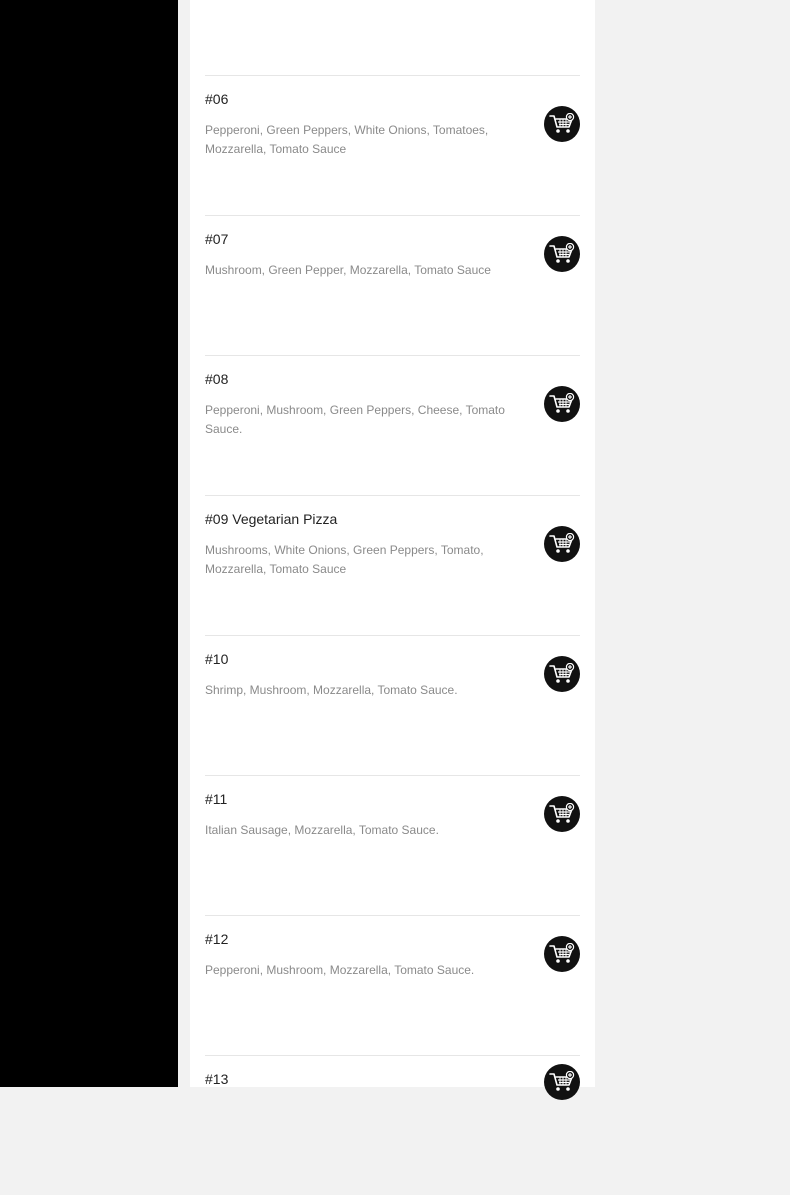 This screenshot has height=1195, width=790. What do you see at coordinates (217, 379) in the screenshot?
I see `item-title: #08` at bounding box center [217, 379].